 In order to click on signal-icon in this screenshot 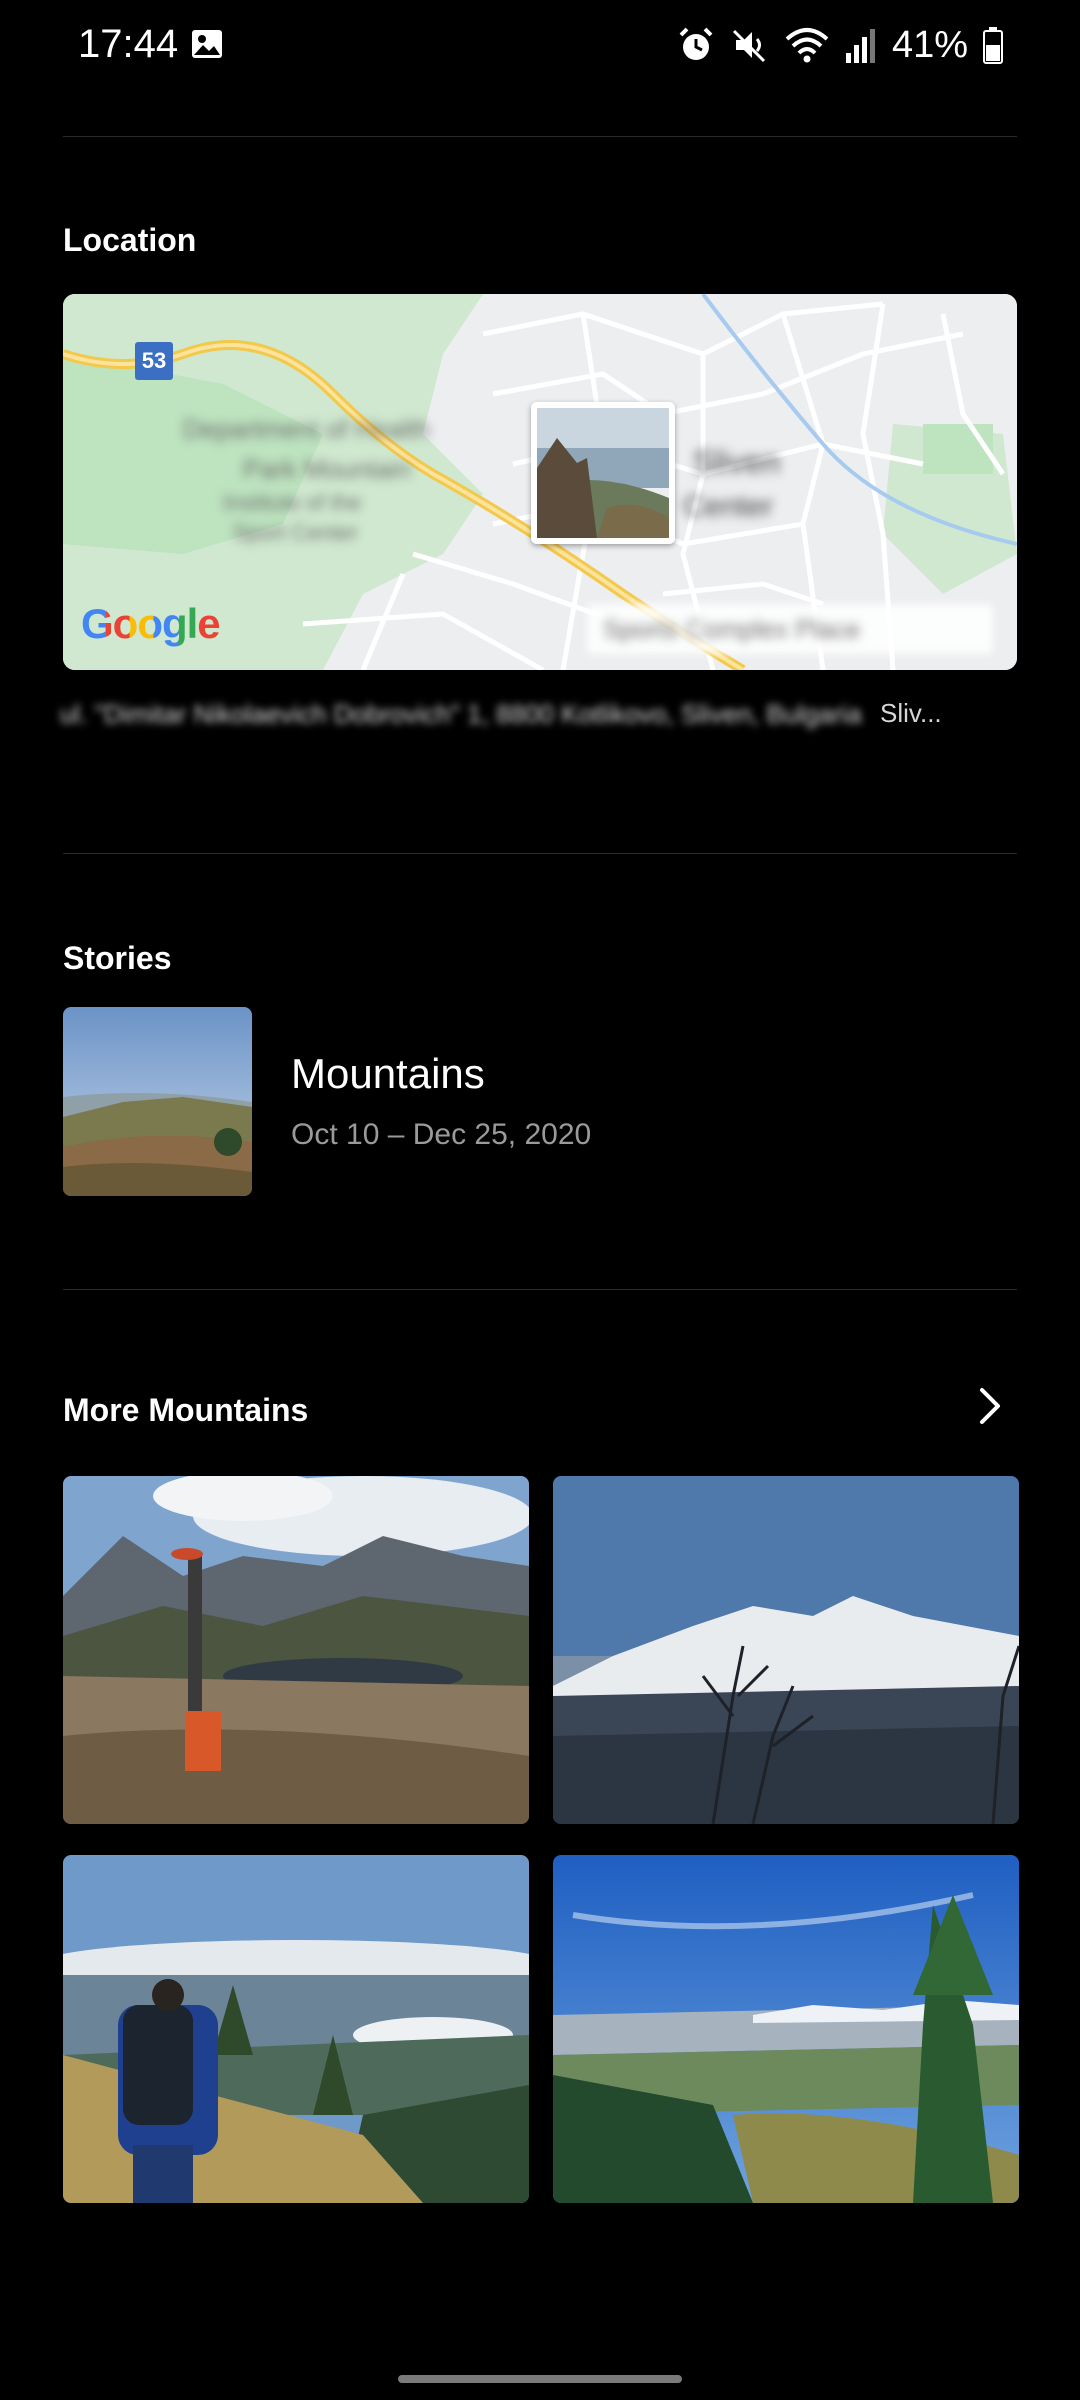, I will do `click(860, 46)`.